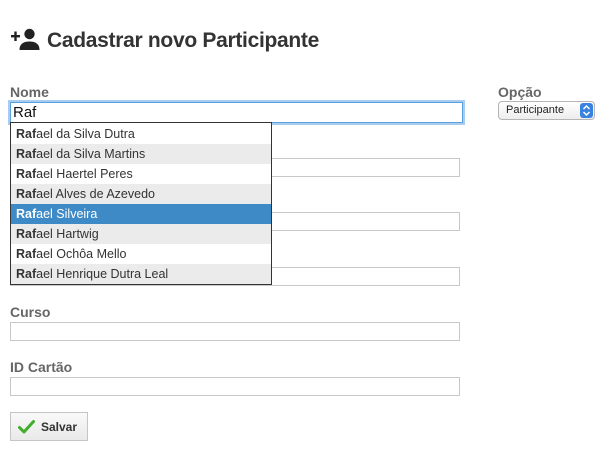 The image size is (614, 452). Describe the element at coordinates (67, 214) in the screenshot. I see `autocomplete-item-rest: ael Silveira` at that location.